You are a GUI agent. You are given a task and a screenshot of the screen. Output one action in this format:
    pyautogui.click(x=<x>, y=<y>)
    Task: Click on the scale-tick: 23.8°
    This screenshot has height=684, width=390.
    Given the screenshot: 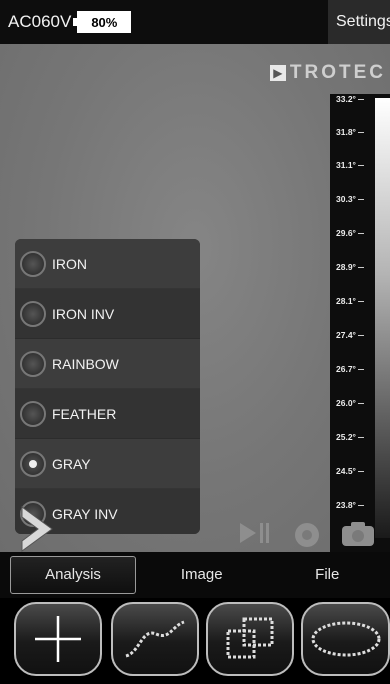 What is the action you would take?
    pyautogui.click(x=350, y=505)
    